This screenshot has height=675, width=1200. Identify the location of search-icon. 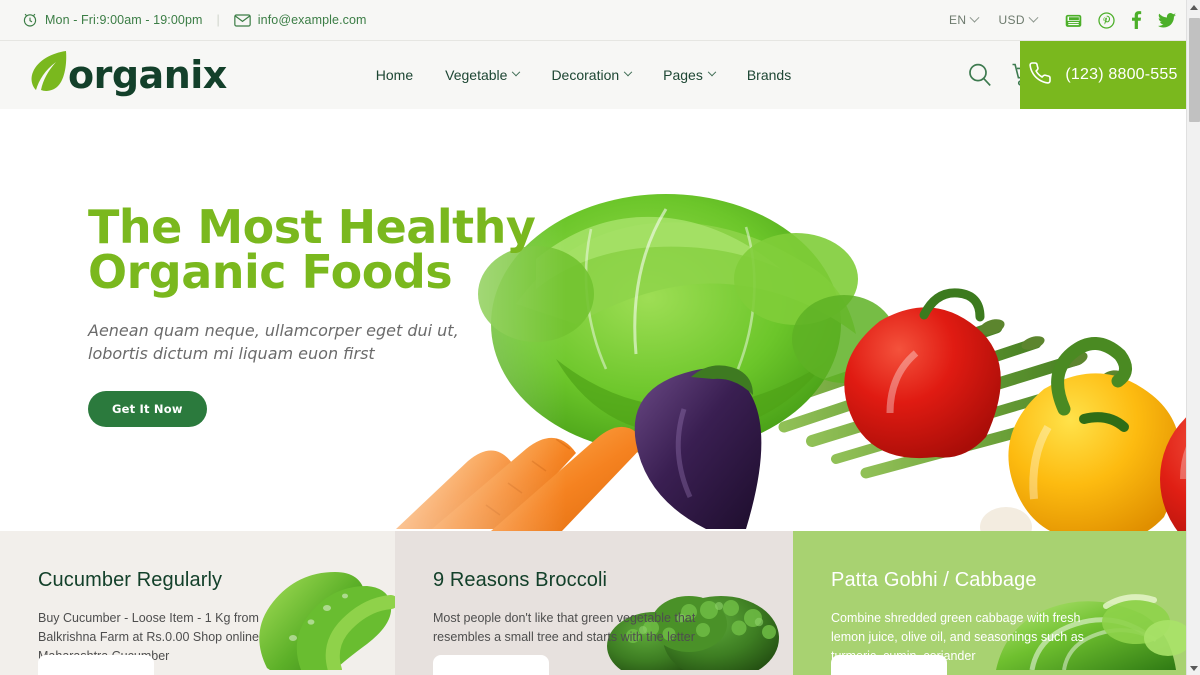
(980, 75).